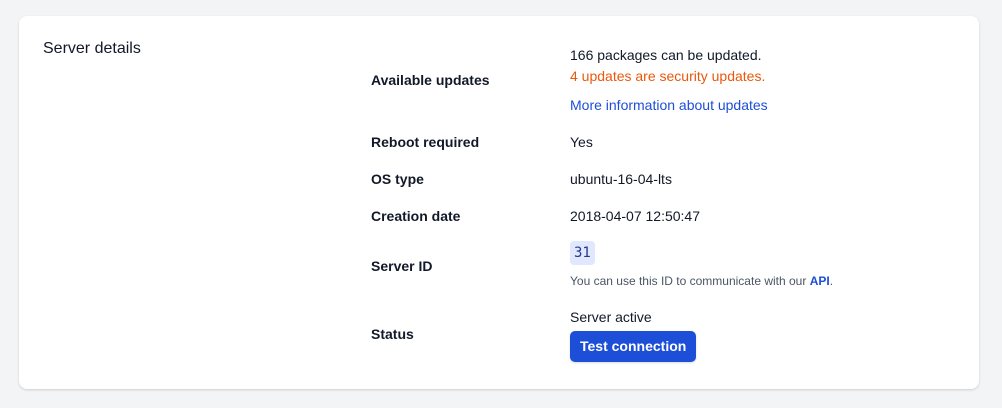  I want to click on security-updates-text: 4 updates are security updates., so click(668, 76).